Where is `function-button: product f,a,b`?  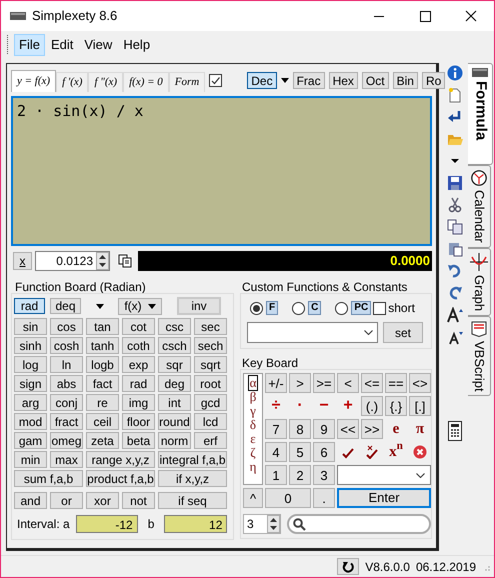 function-button: product f,a,b is located at coordinates (120, 478).